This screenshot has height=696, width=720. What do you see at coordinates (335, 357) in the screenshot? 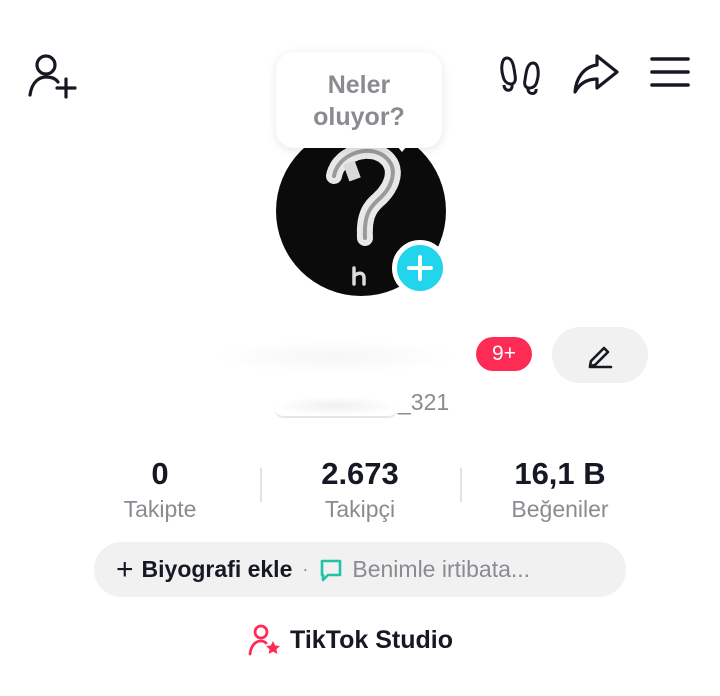
I see `display-name-redacted` at bounding box center [335, 357].